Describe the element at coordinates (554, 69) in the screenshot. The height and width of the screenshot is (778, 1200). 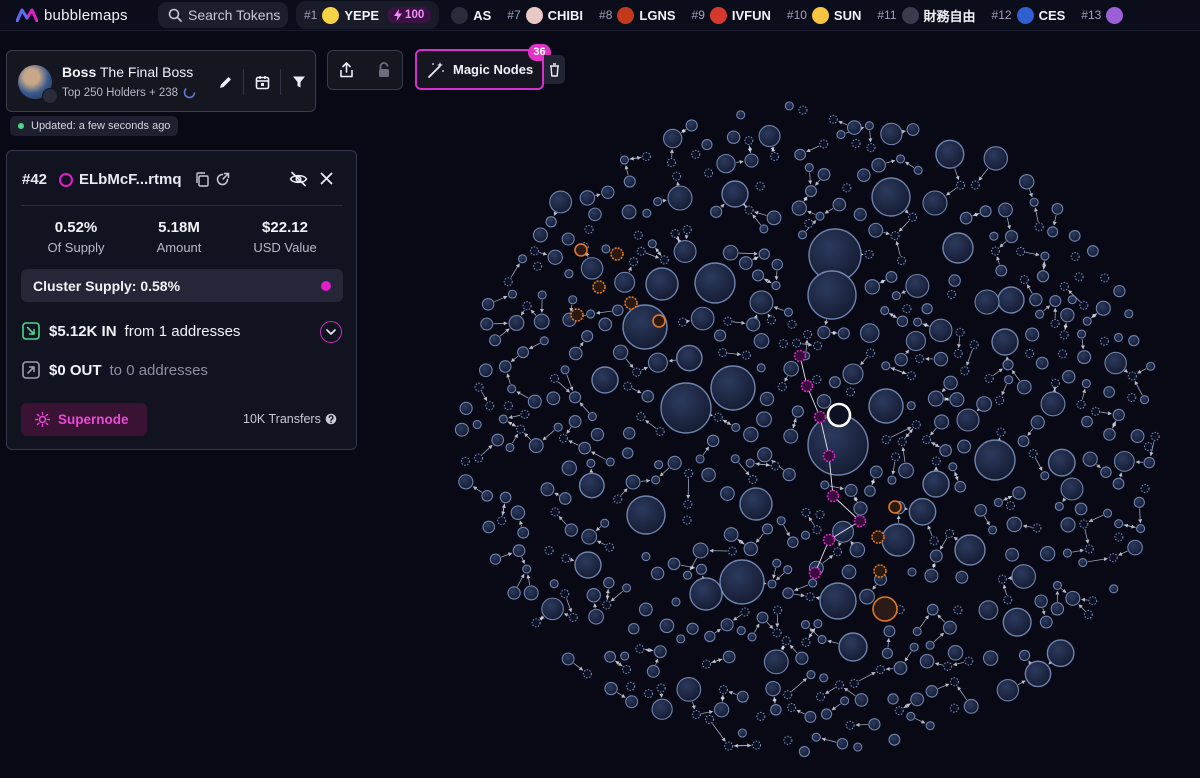
I see `clear-magic-nodes-button` at that location.